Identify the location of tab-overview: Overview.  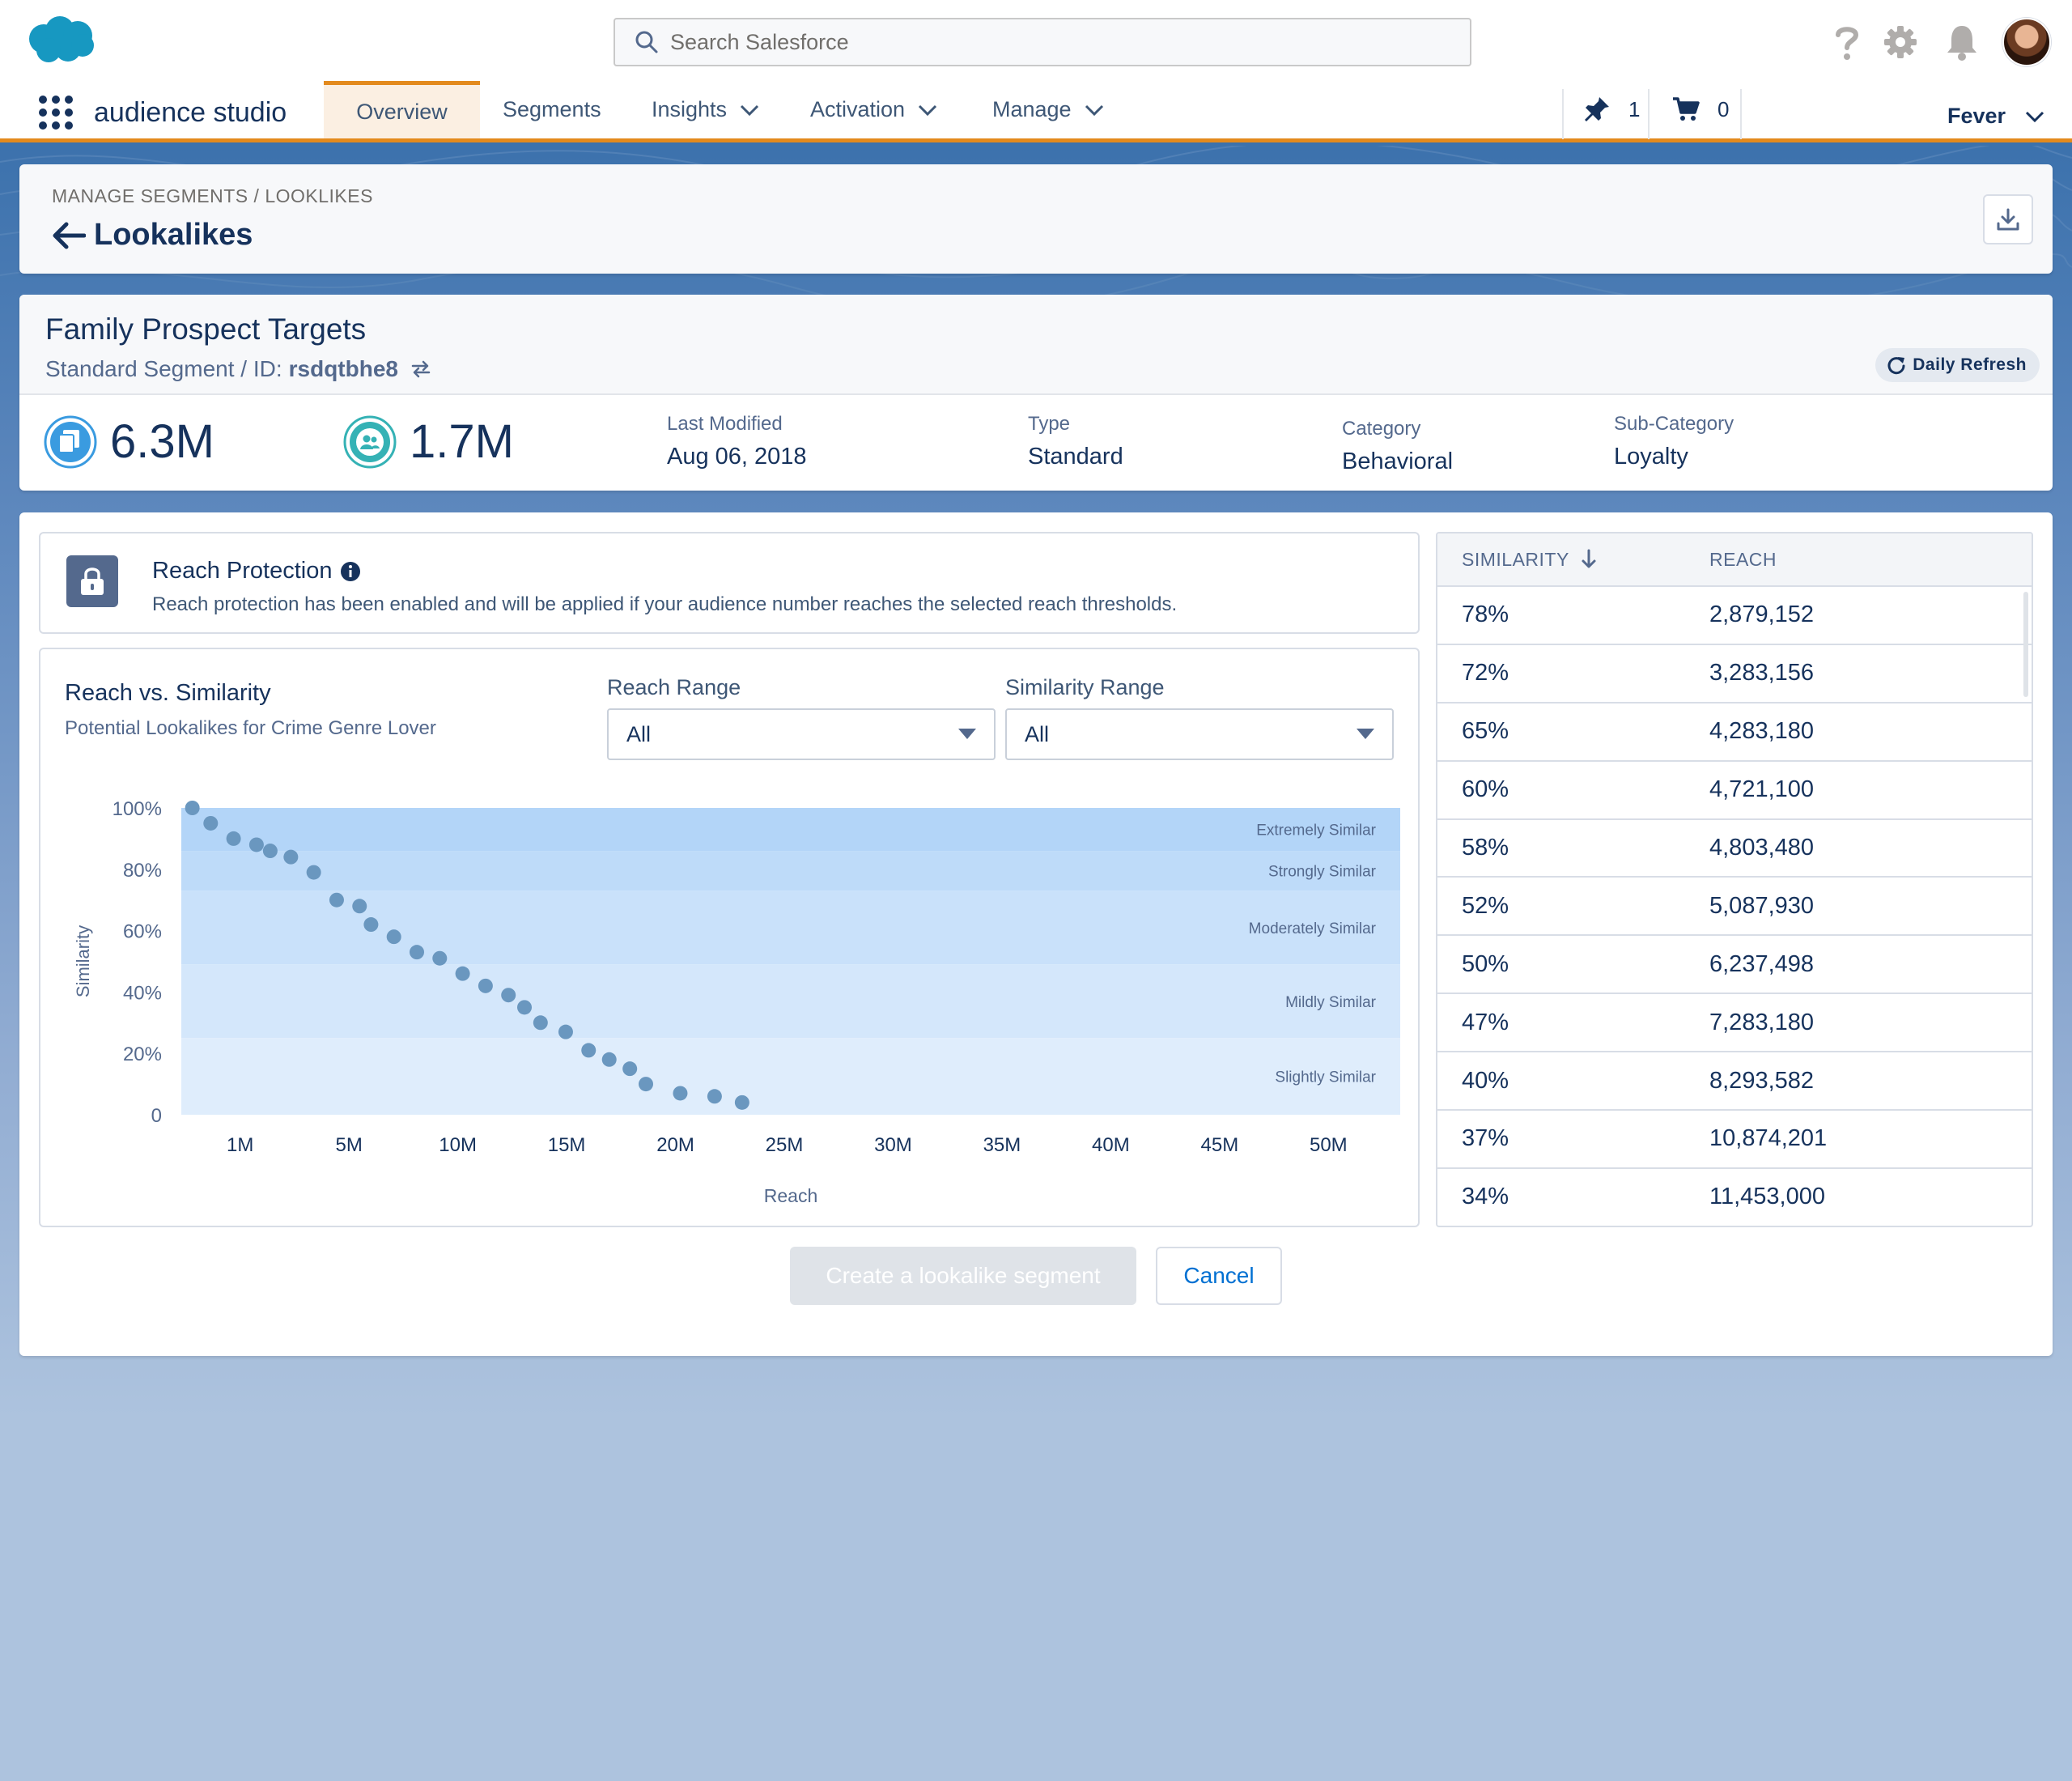
(402, 110).